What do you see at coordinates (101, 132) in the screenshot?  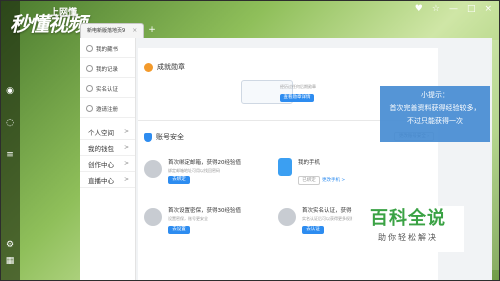 I see `sidebar-group-label: 个人空间` at bounding box center [101, 132].